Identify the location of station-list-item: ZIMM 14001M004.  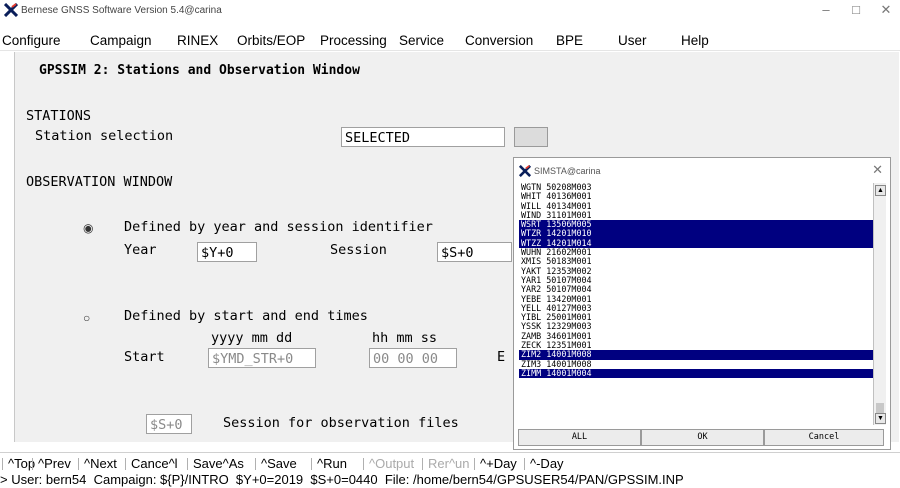
(696, 373).